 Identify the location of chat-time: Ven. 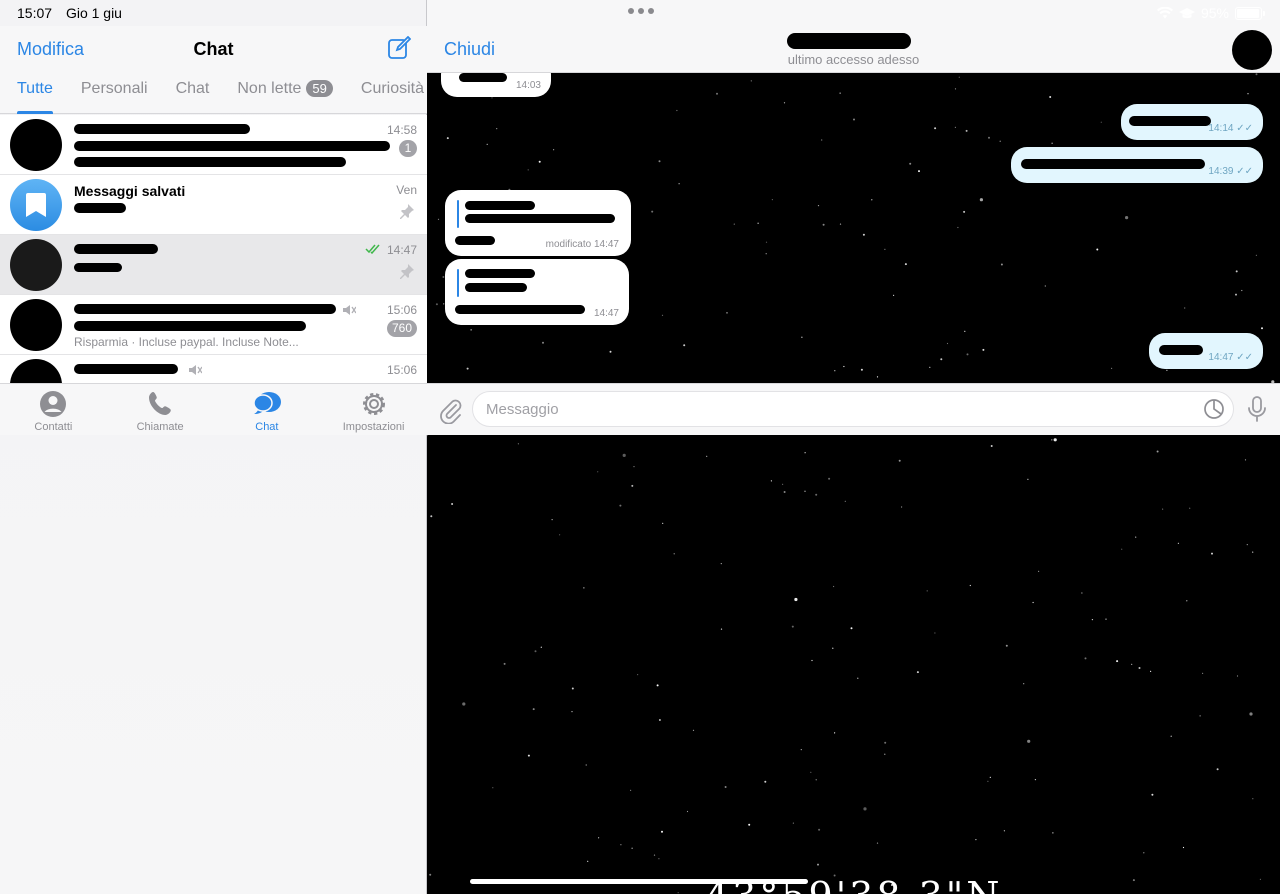
(406, 190).